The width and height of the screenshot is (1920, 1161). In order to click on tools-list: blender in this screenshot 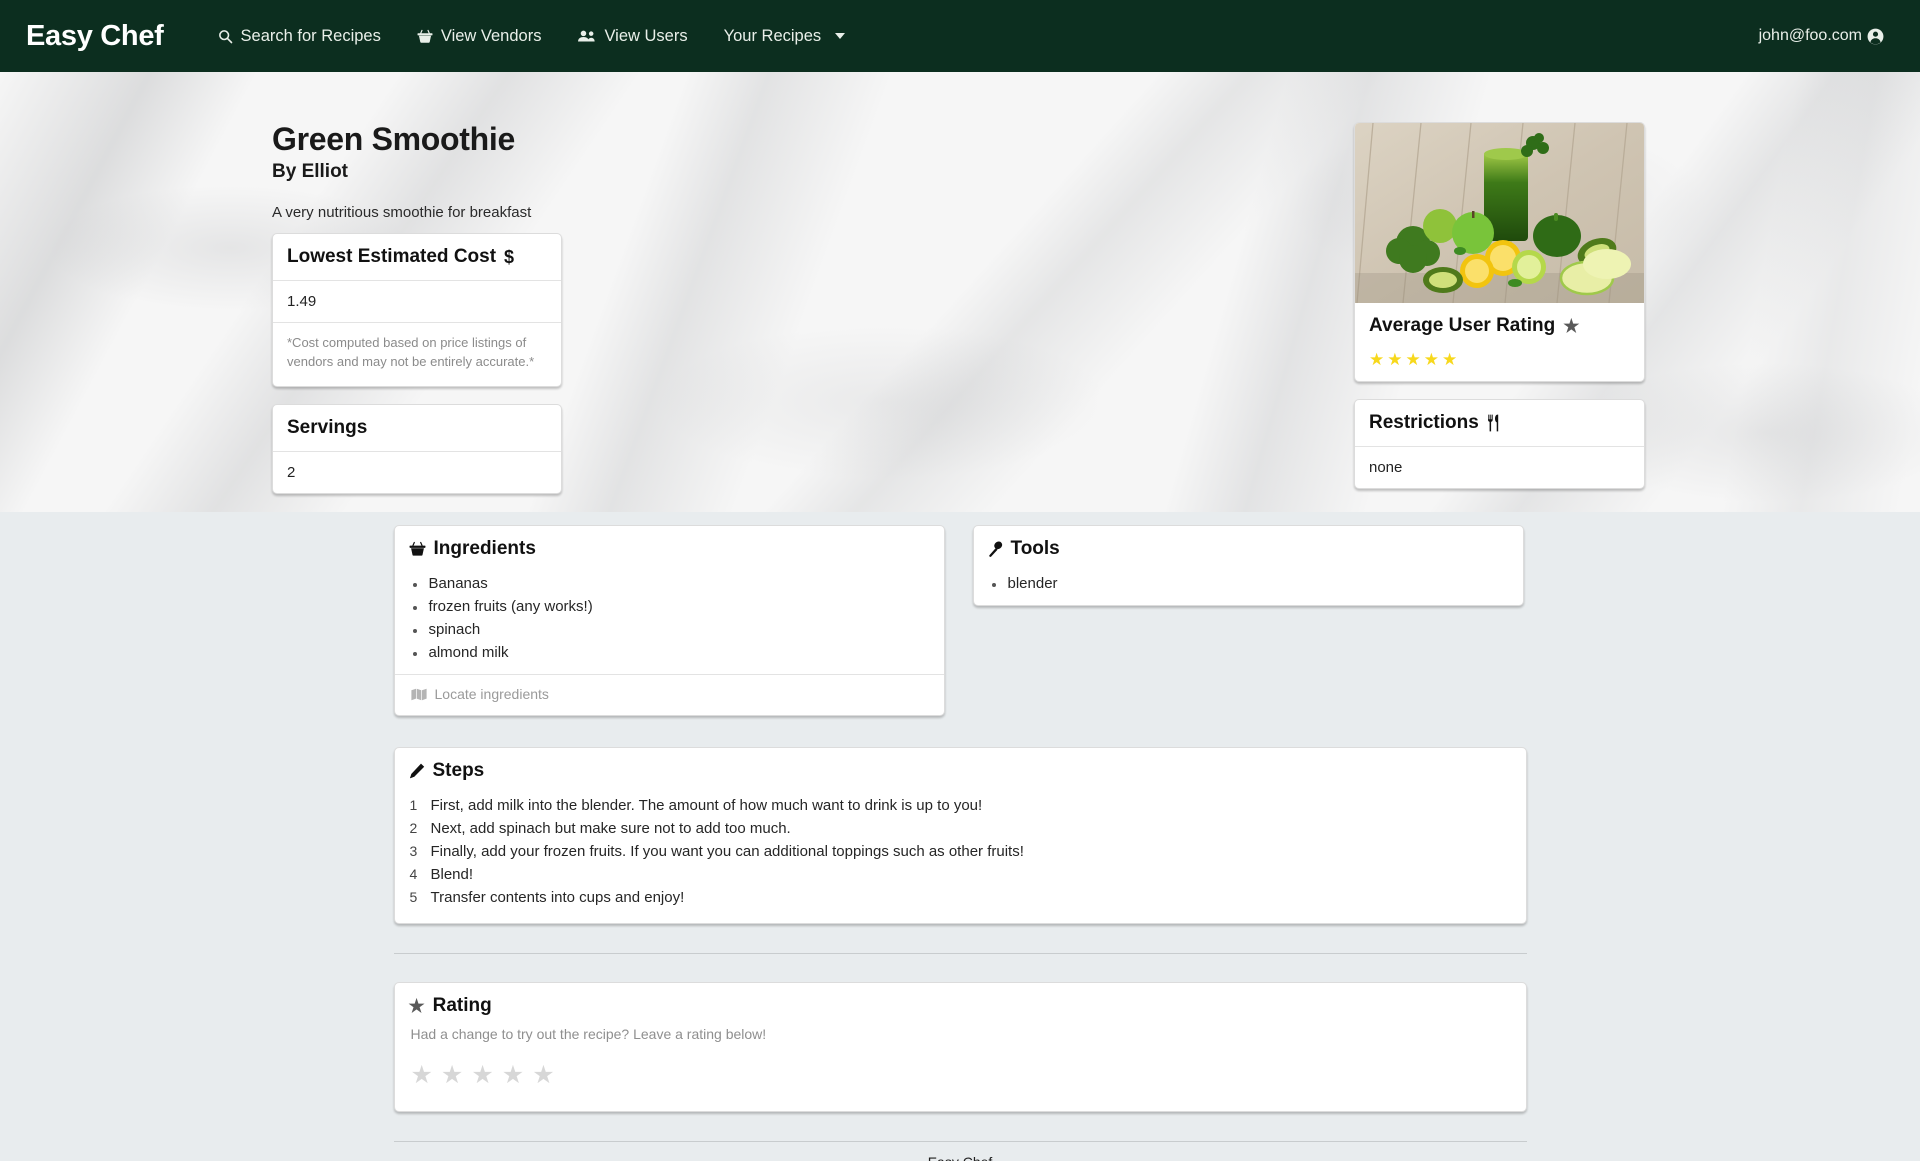, I will do `click(1248, 588)`.